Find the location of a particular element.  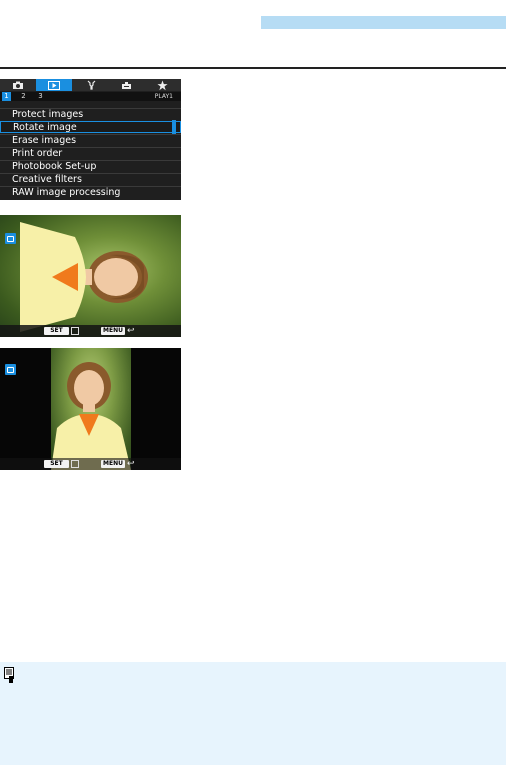

menu-item-protect-images: Protect images is located at coordinates (90, 114).